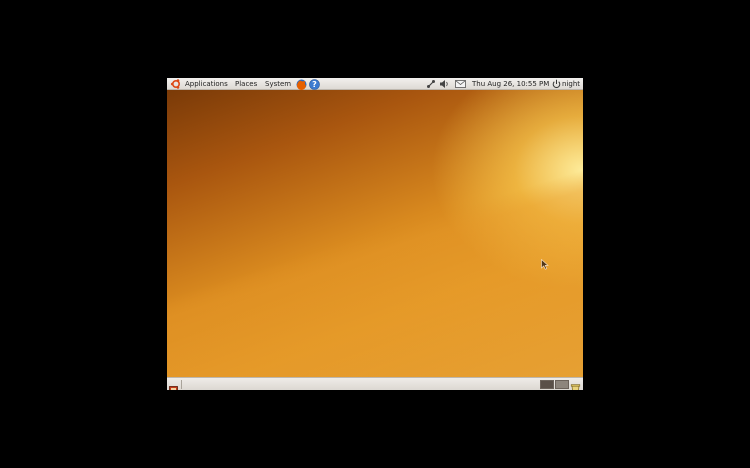  What do you see at coordinates (375, 383) in the screenshot?
I see `bottom-panel` at bounding box center [375, 383].